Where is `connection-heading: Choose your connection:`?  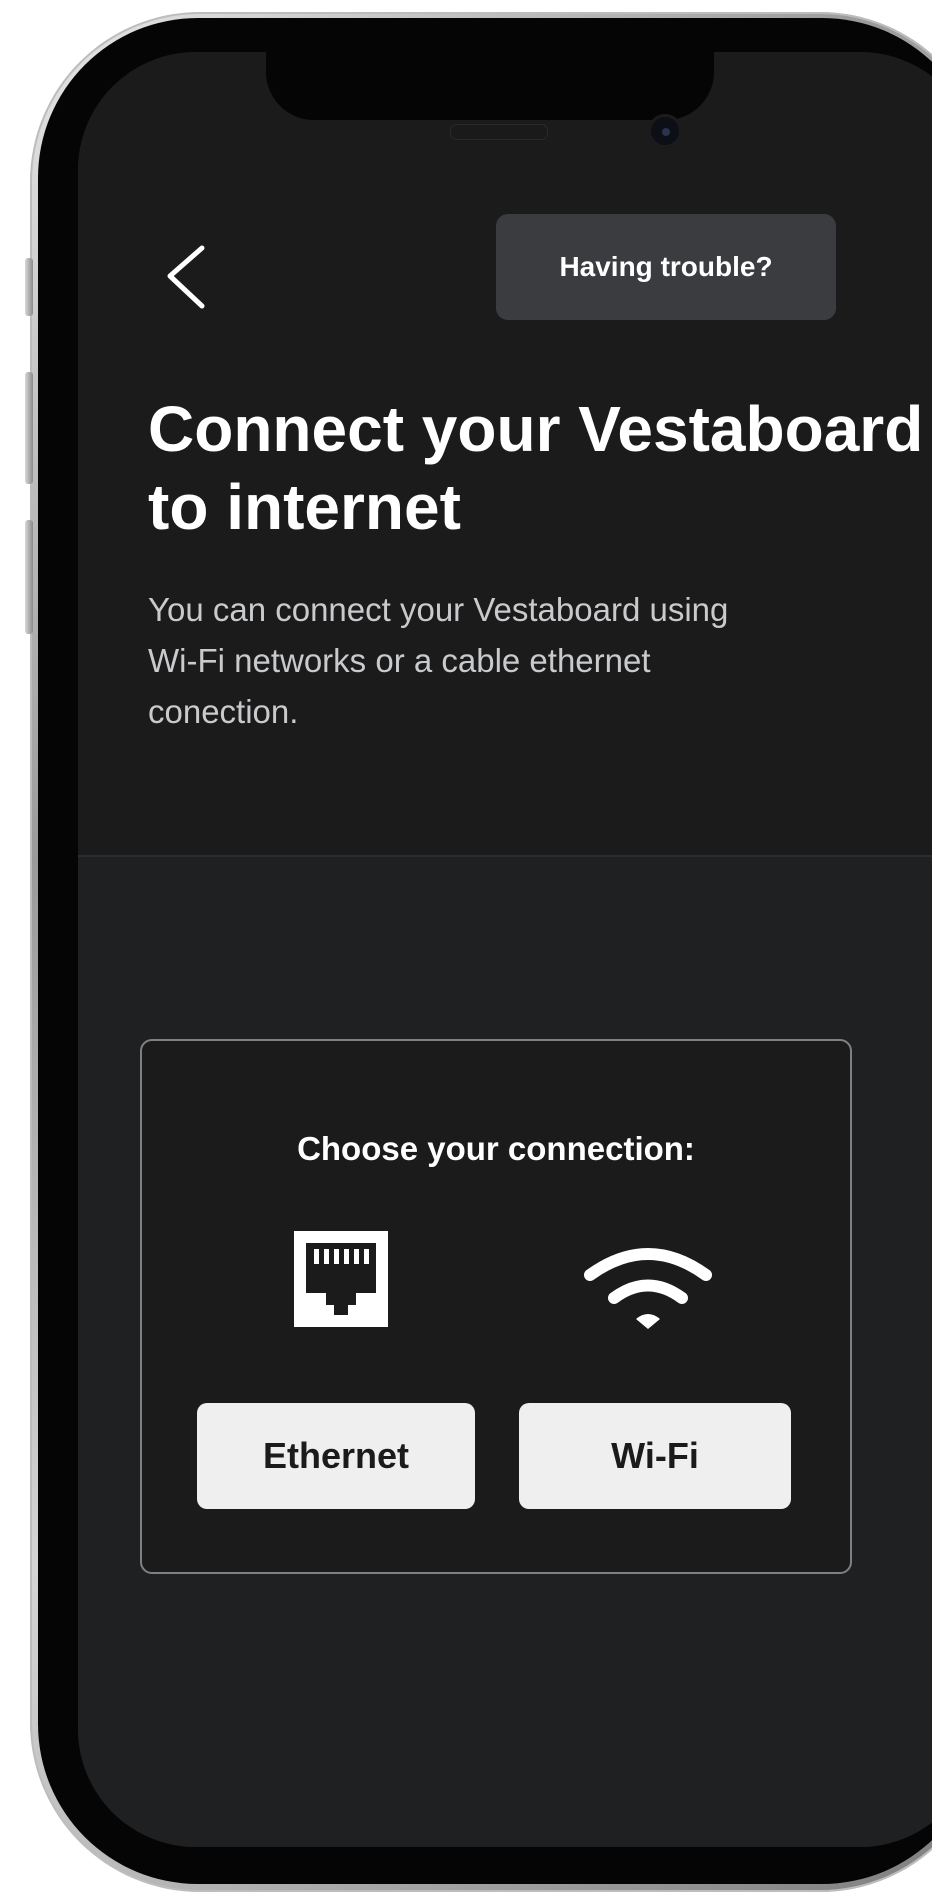 connection-heading: Choose your connection: is located at coordinates (496, 1148).